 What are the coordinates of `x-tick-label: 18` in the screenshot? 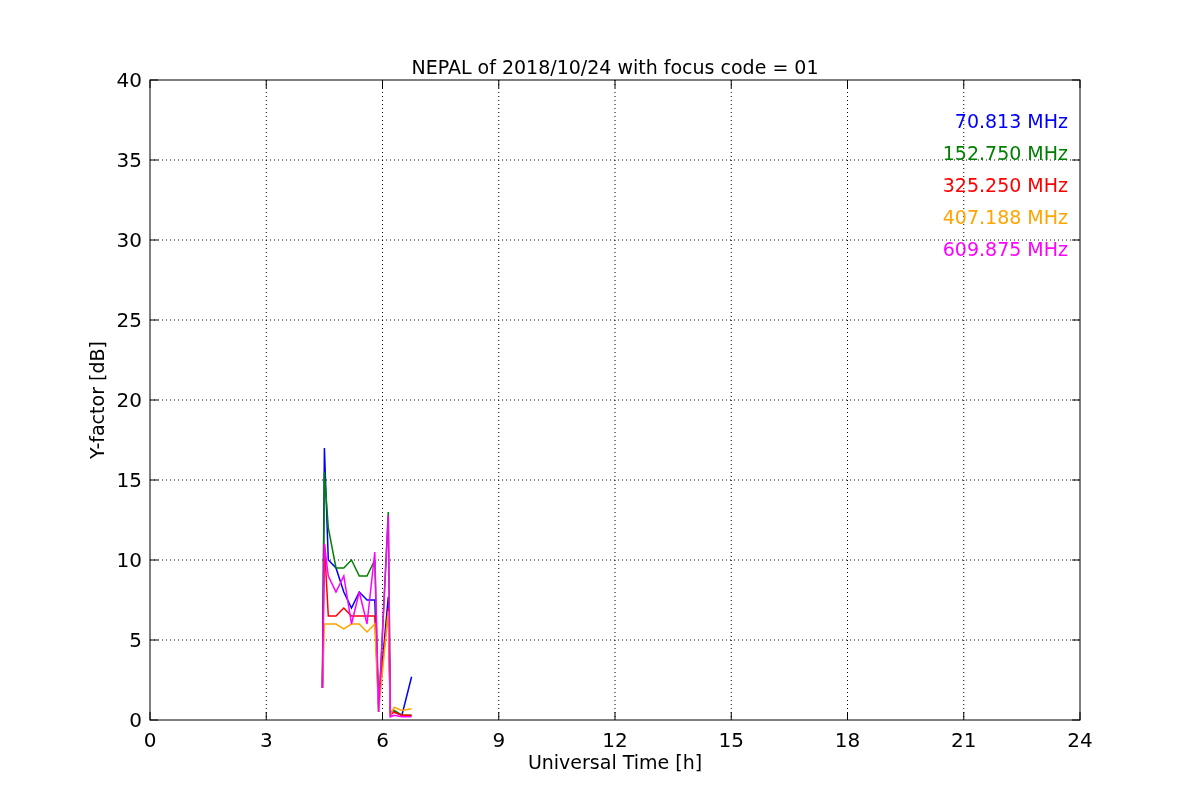 It's located at (847, 740).